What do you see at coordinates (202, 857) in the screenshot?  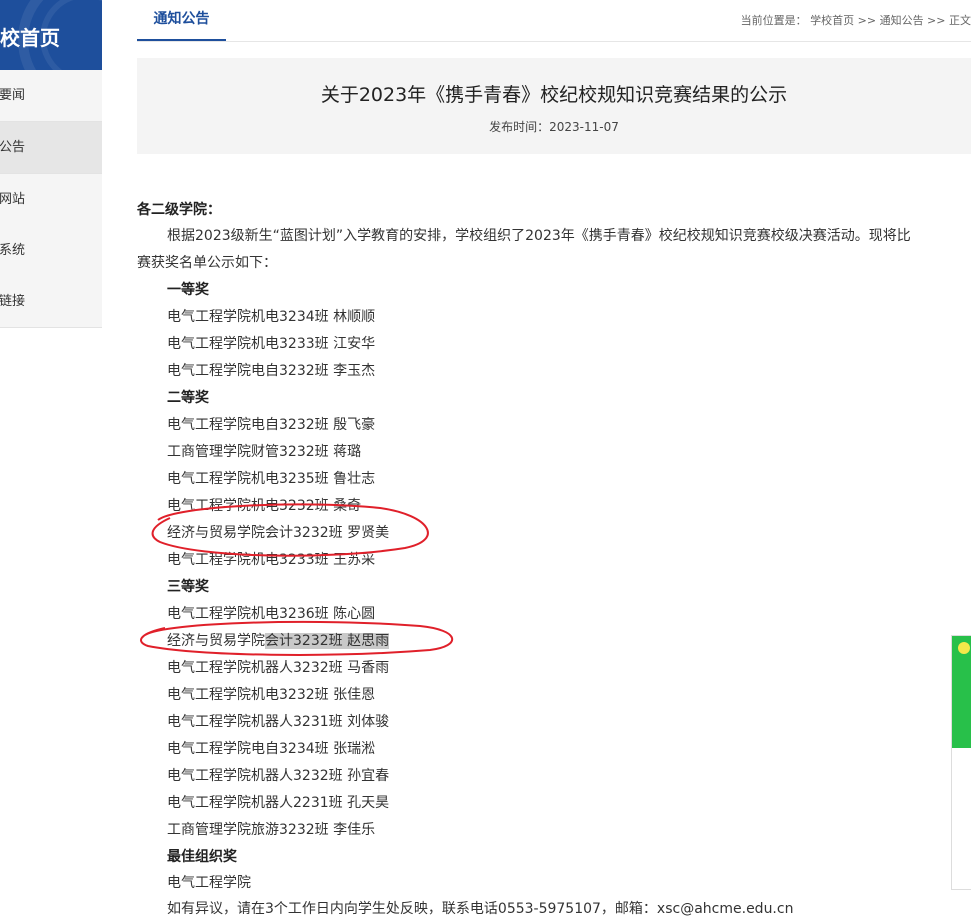 I see `organization-prize-heading: 最佳组织奖` at bounding box center [202, 857].